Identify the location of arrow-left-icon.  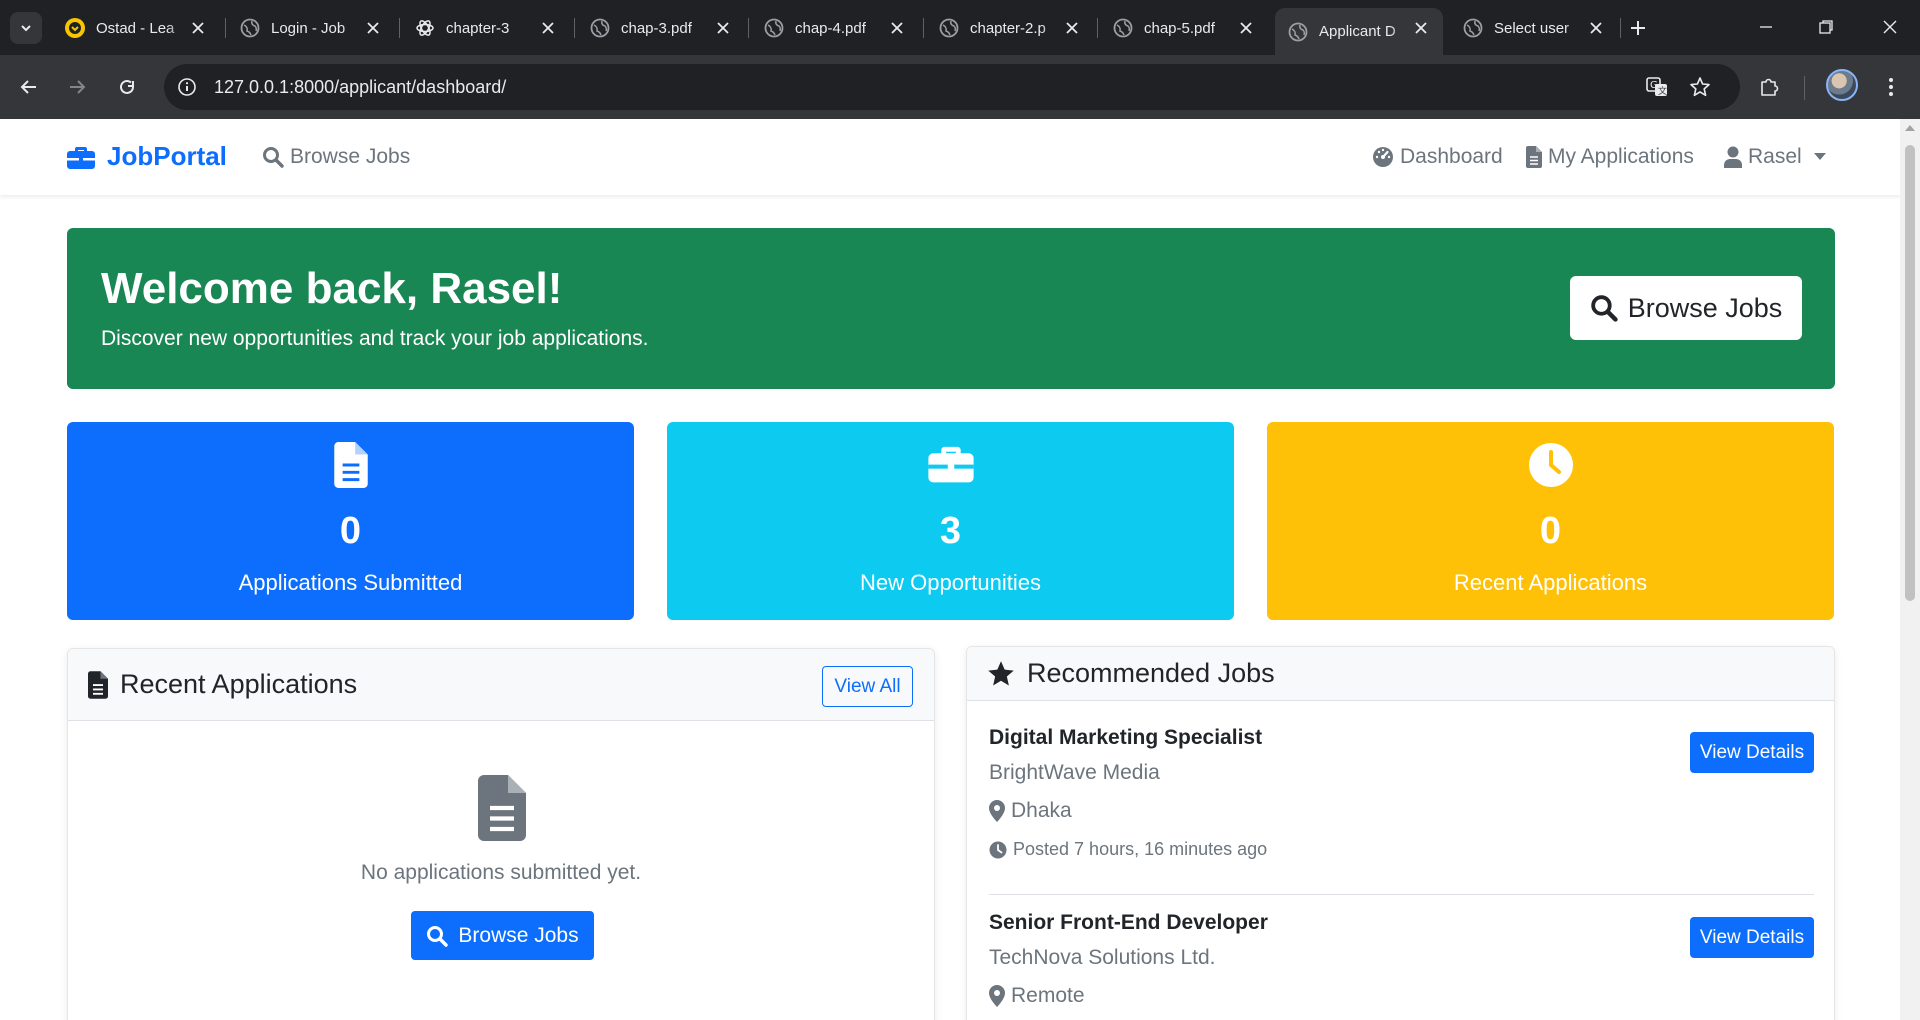
(28, 87).